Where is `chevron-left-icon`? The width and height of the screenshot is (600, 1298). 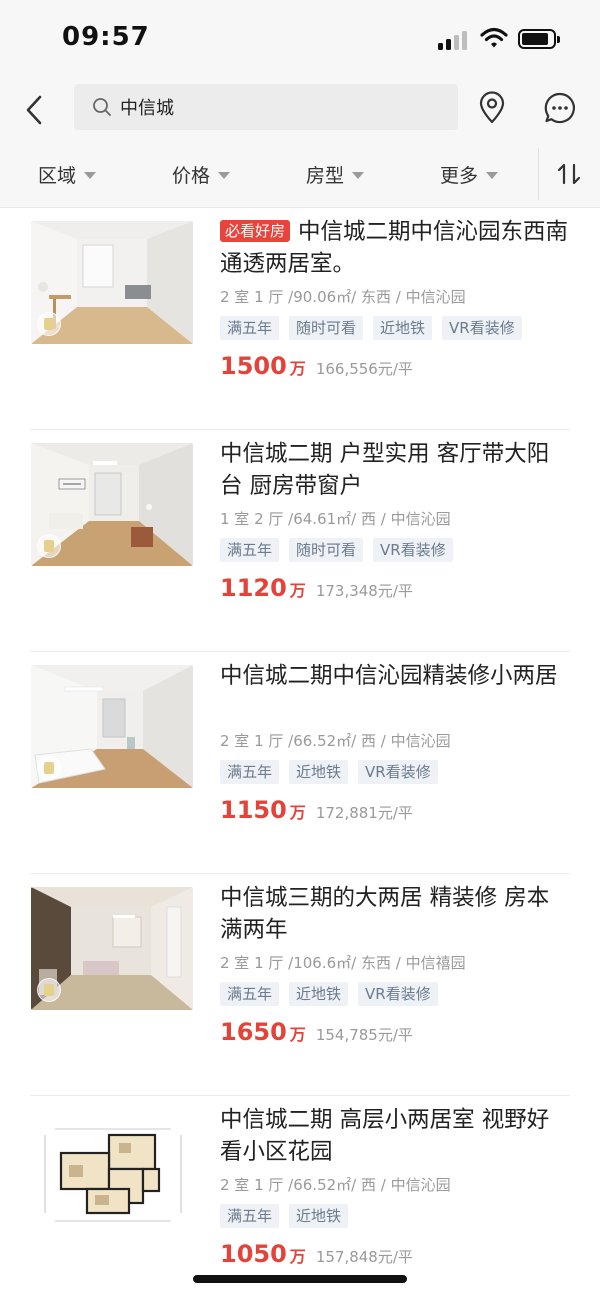
chevron-left-icon is located at coordinates (34, 110).